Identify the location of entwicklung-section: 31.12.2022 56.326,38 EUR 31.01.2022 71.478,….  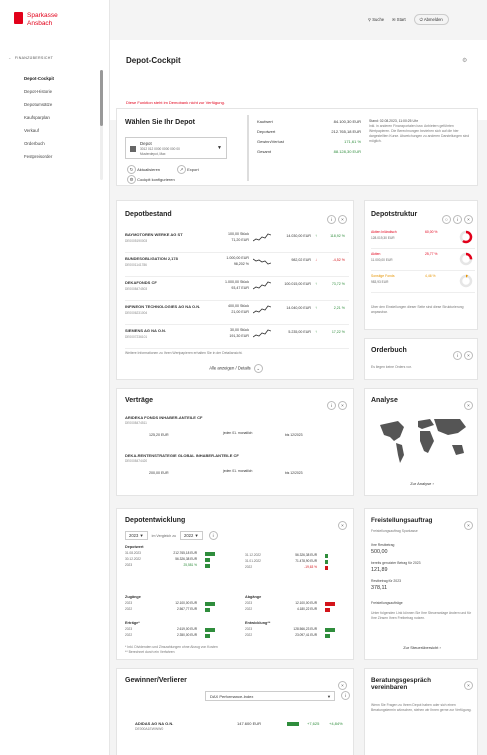
(297, 562).